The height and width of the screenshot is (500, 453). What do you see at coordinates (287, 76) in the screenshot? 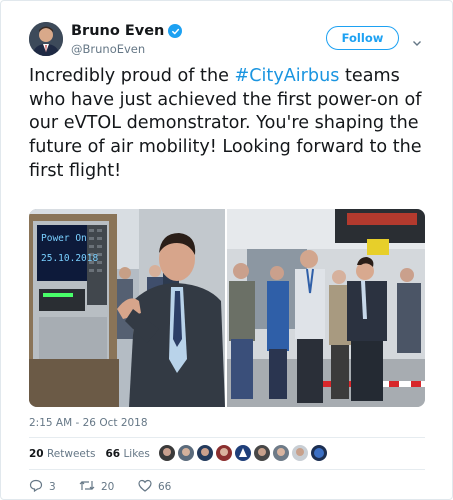
I see `hashtag-link: #CityAirbus` at bounding box center [287, 76].